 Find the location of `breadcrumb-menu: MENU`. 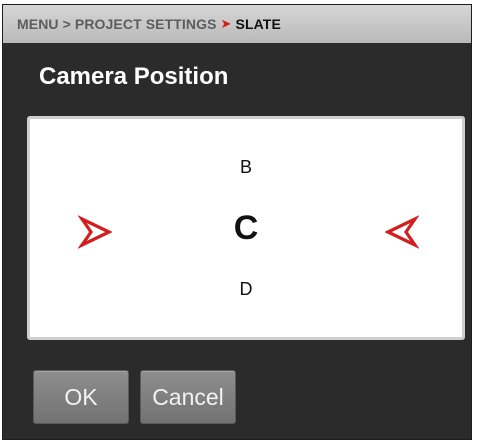

breadcrumb-menu: MENU is located at coordinates (38, 24).